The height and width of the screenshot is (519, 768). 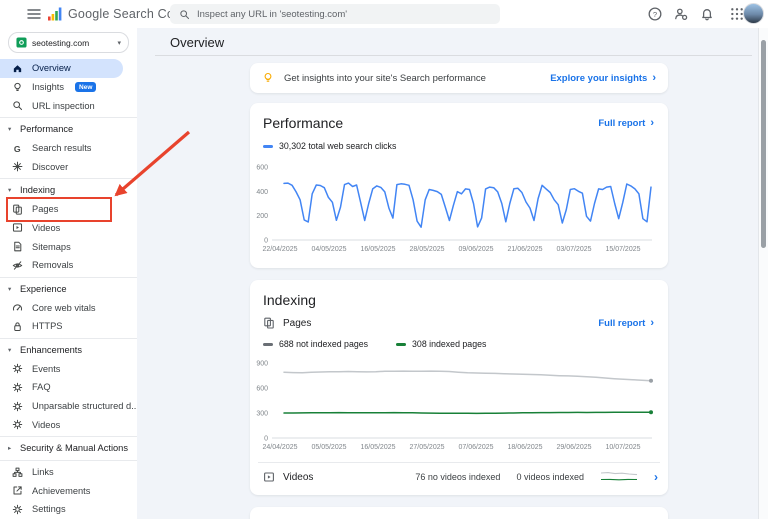 I want to click on video-icon, so click(x=269, y=477).